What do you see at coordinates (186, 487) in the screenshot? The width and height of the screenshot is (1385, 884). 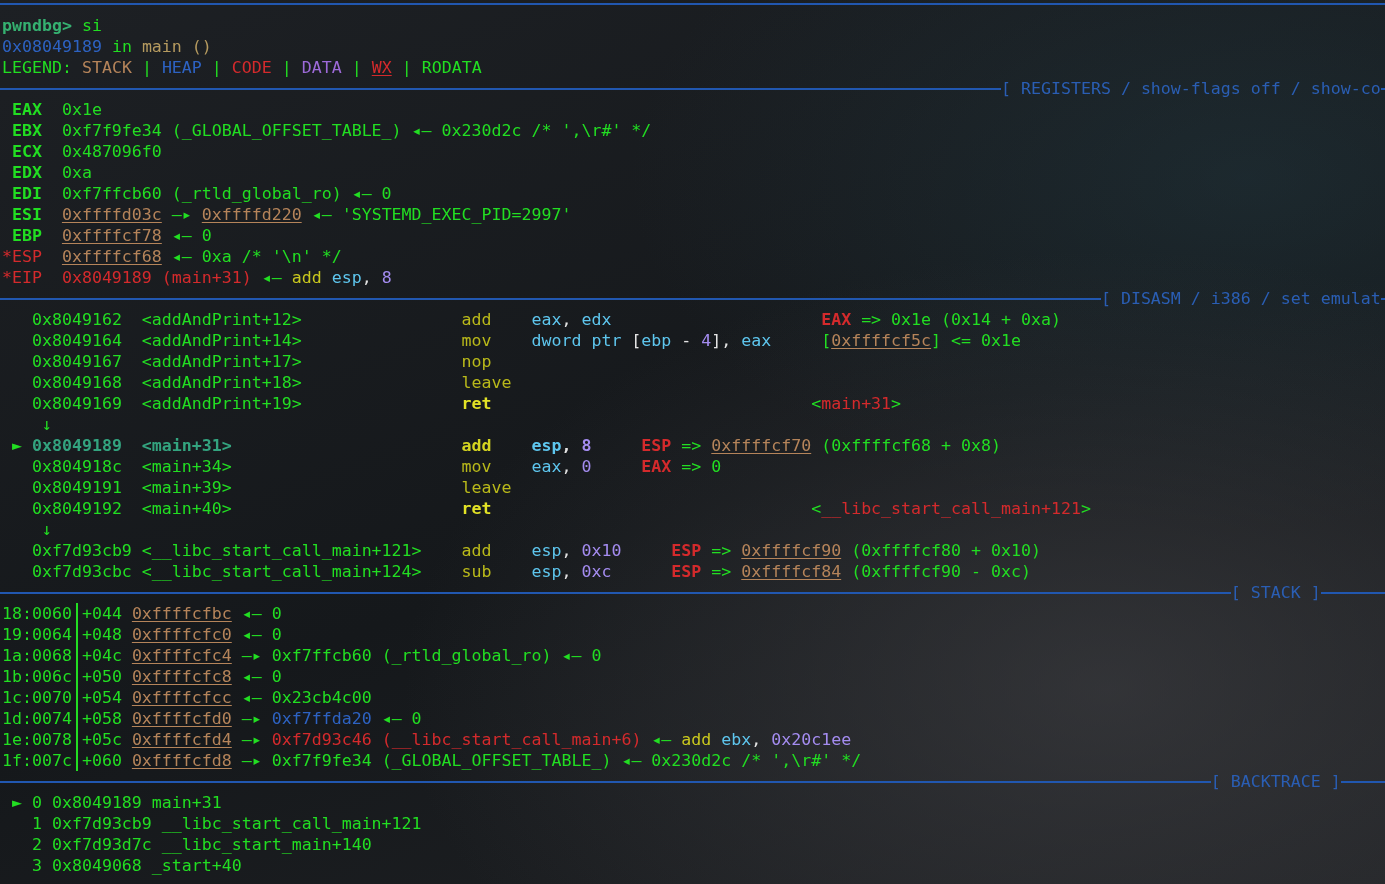 I see `instruction-symbol: <main+39>` at bounding box center [186, 487].